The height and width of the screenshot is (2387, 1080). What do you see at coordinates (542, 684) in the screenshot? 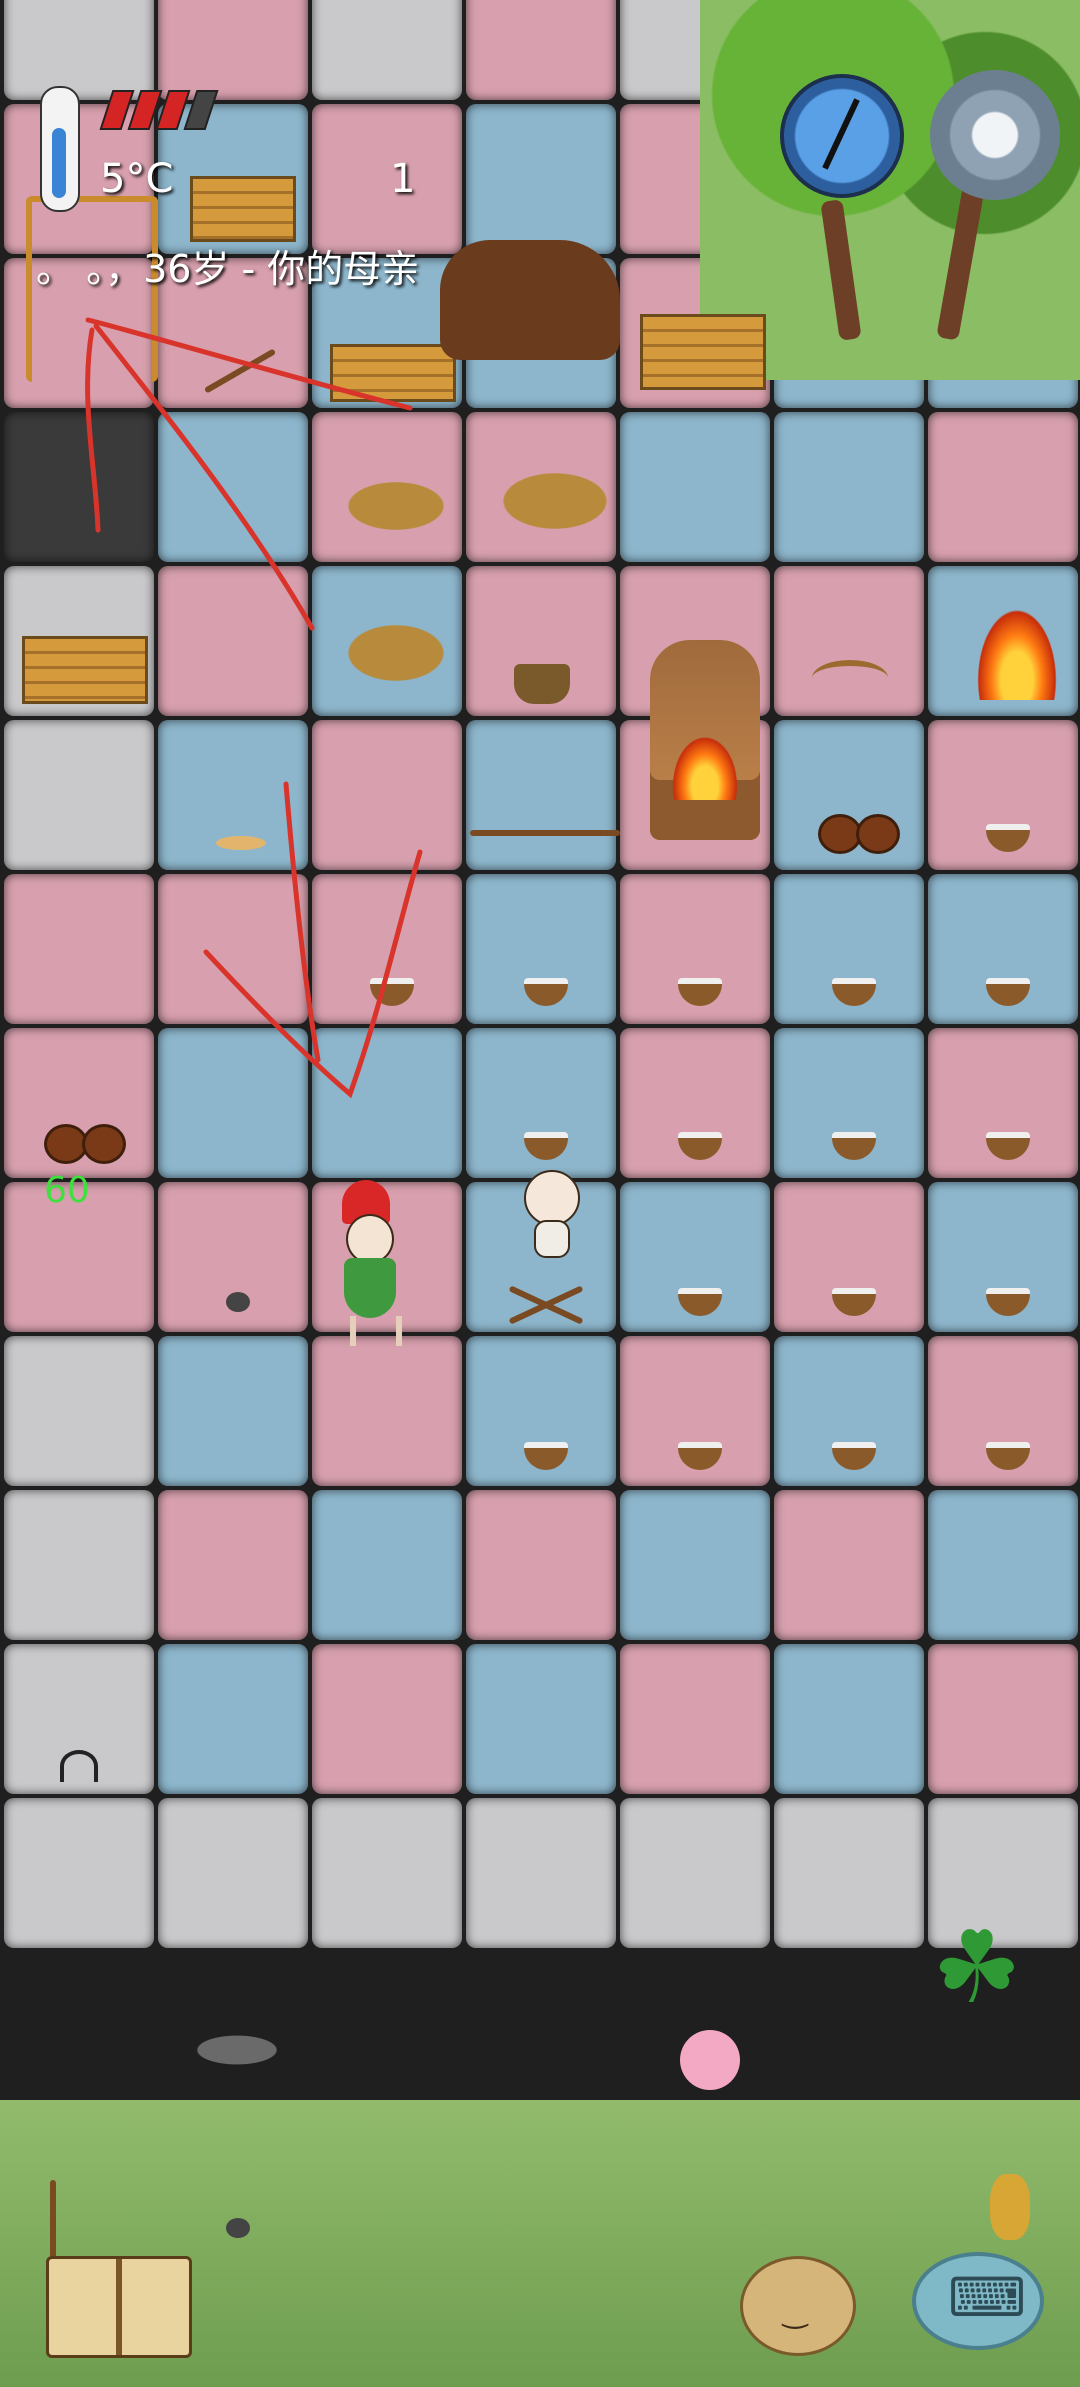
I see `basket` at bounding box center [542, 684].